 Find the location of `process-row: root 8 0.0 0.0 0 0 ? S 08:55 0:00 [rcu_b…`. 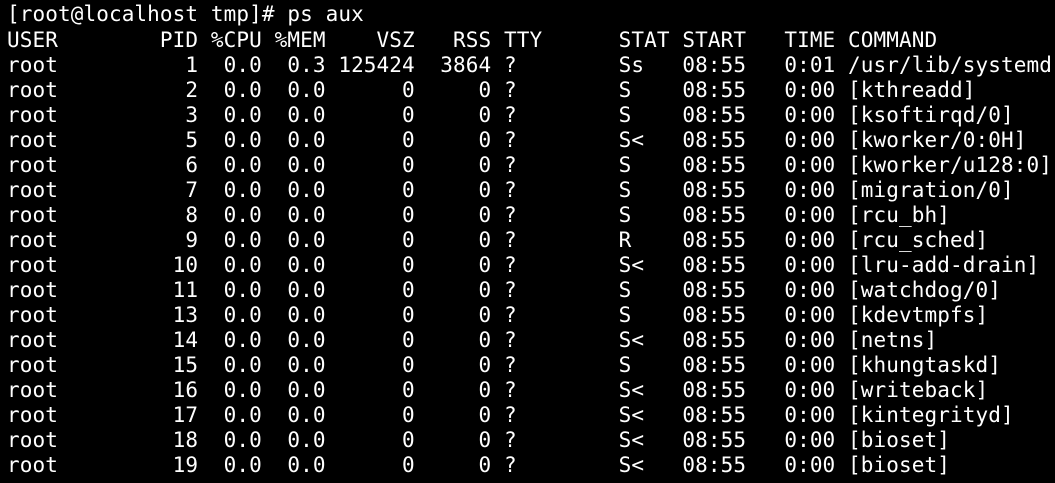

process-row: root 8 0.0 0.0 0 0 ? S 08:55 0:00 [rcu_b… is located at coordinates (478, 215).